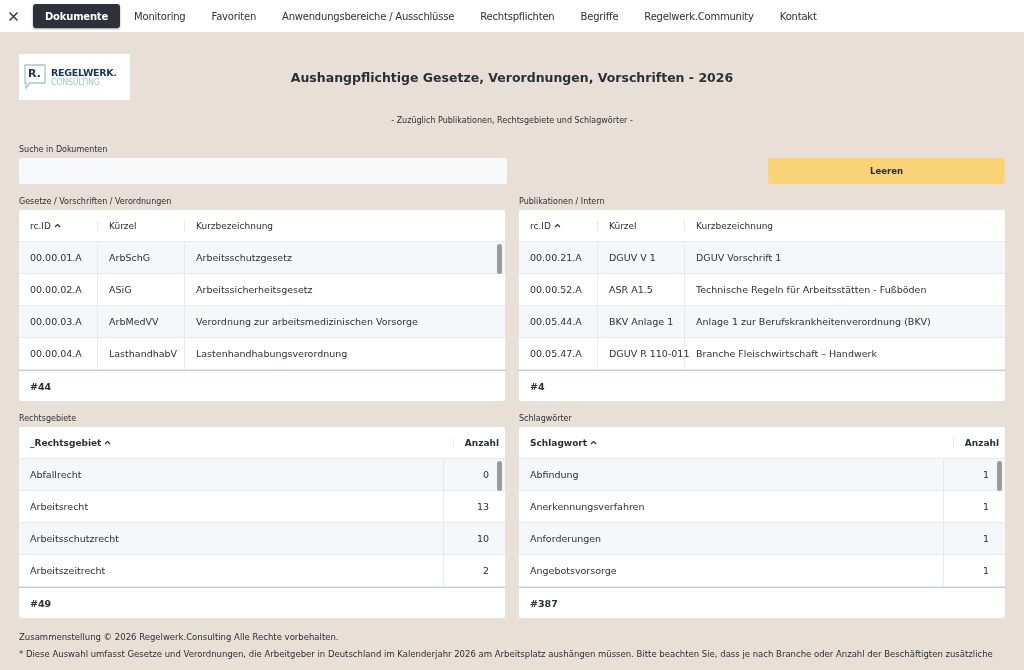 This screenshot has width=1024, height=670. What do you see at coordinates (307, 322) in the screenshot?
I see `table-cell-text: Verordnung zur arbeitsmedizinischen Vorsorge` at bounding box center [307, 322].